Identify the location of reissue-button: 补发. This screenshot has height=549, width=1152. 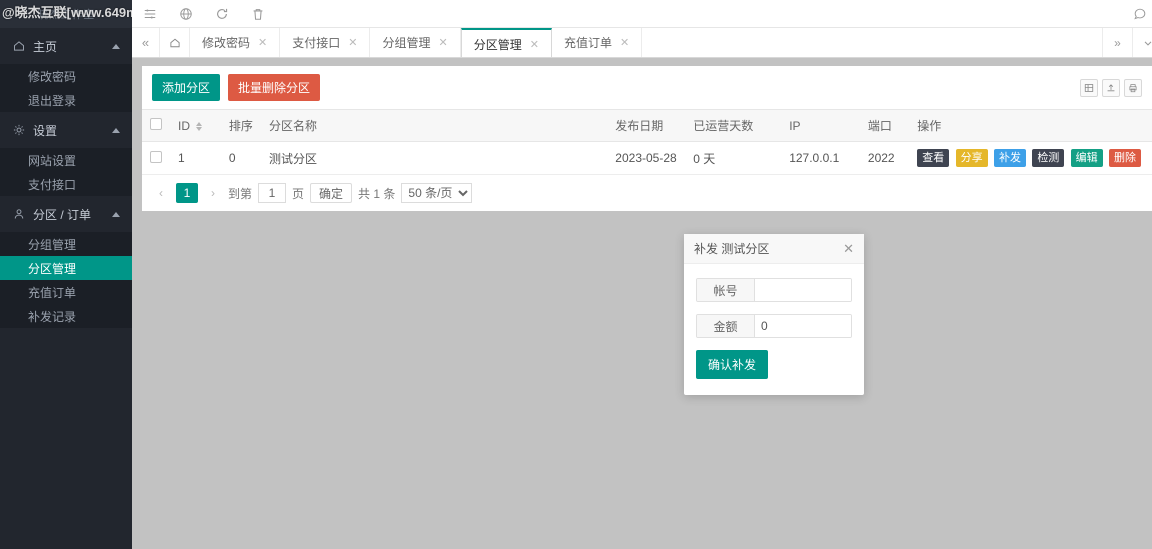
(1009, 158).